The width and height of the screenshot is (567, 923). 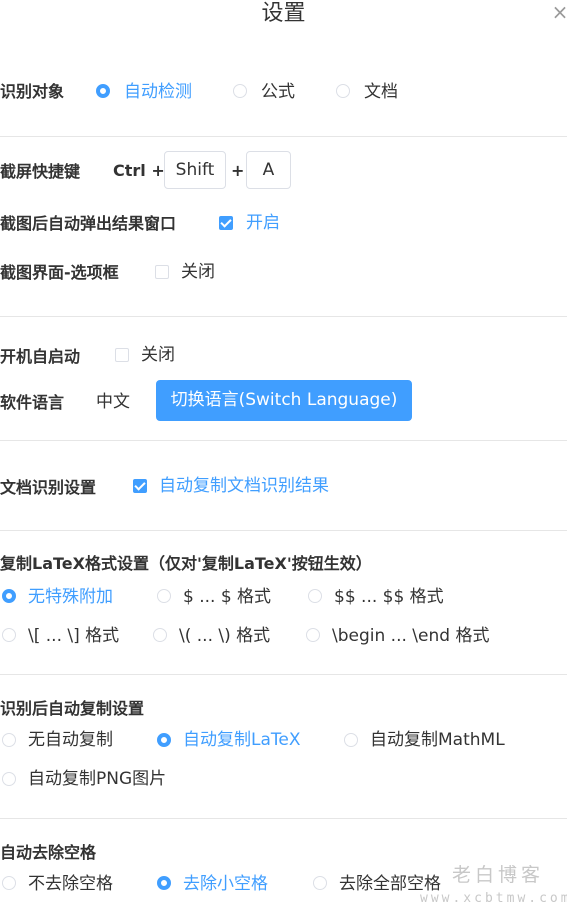 I want to click on radio-copy-png, so click(x=9, y=779).